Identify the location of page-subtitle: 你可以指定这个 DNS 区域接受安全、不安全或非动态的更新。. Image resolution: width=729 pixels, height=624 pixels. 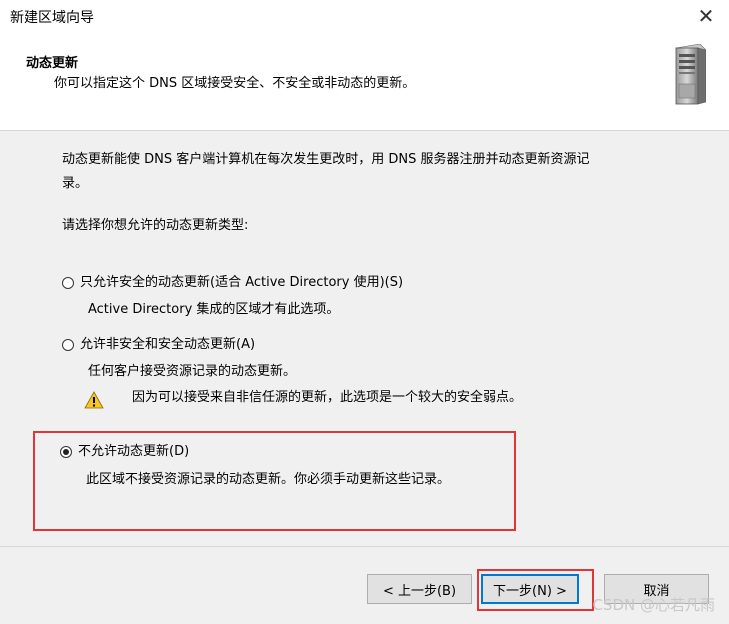
(235, 83).